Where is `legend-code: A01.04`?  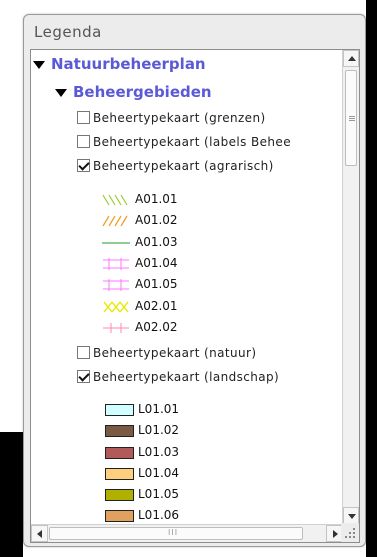
legend-code: A01.04 is located at coordinates (156, 263).